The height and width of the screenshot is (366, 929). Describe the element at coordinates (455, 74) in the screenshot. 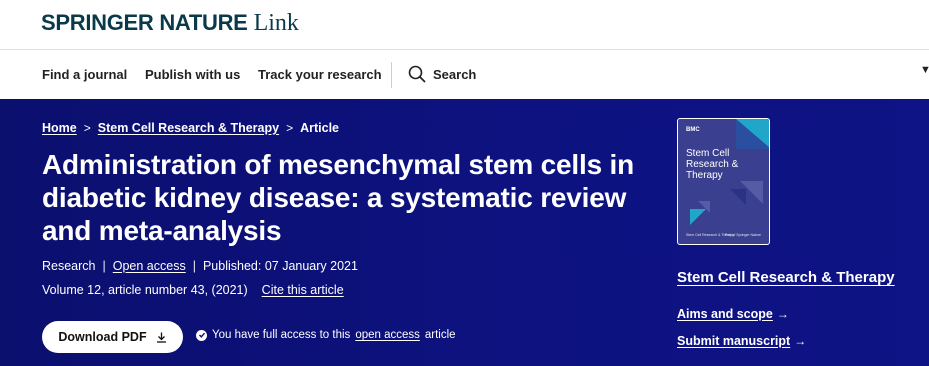

I see `search-label: Search` at that location.